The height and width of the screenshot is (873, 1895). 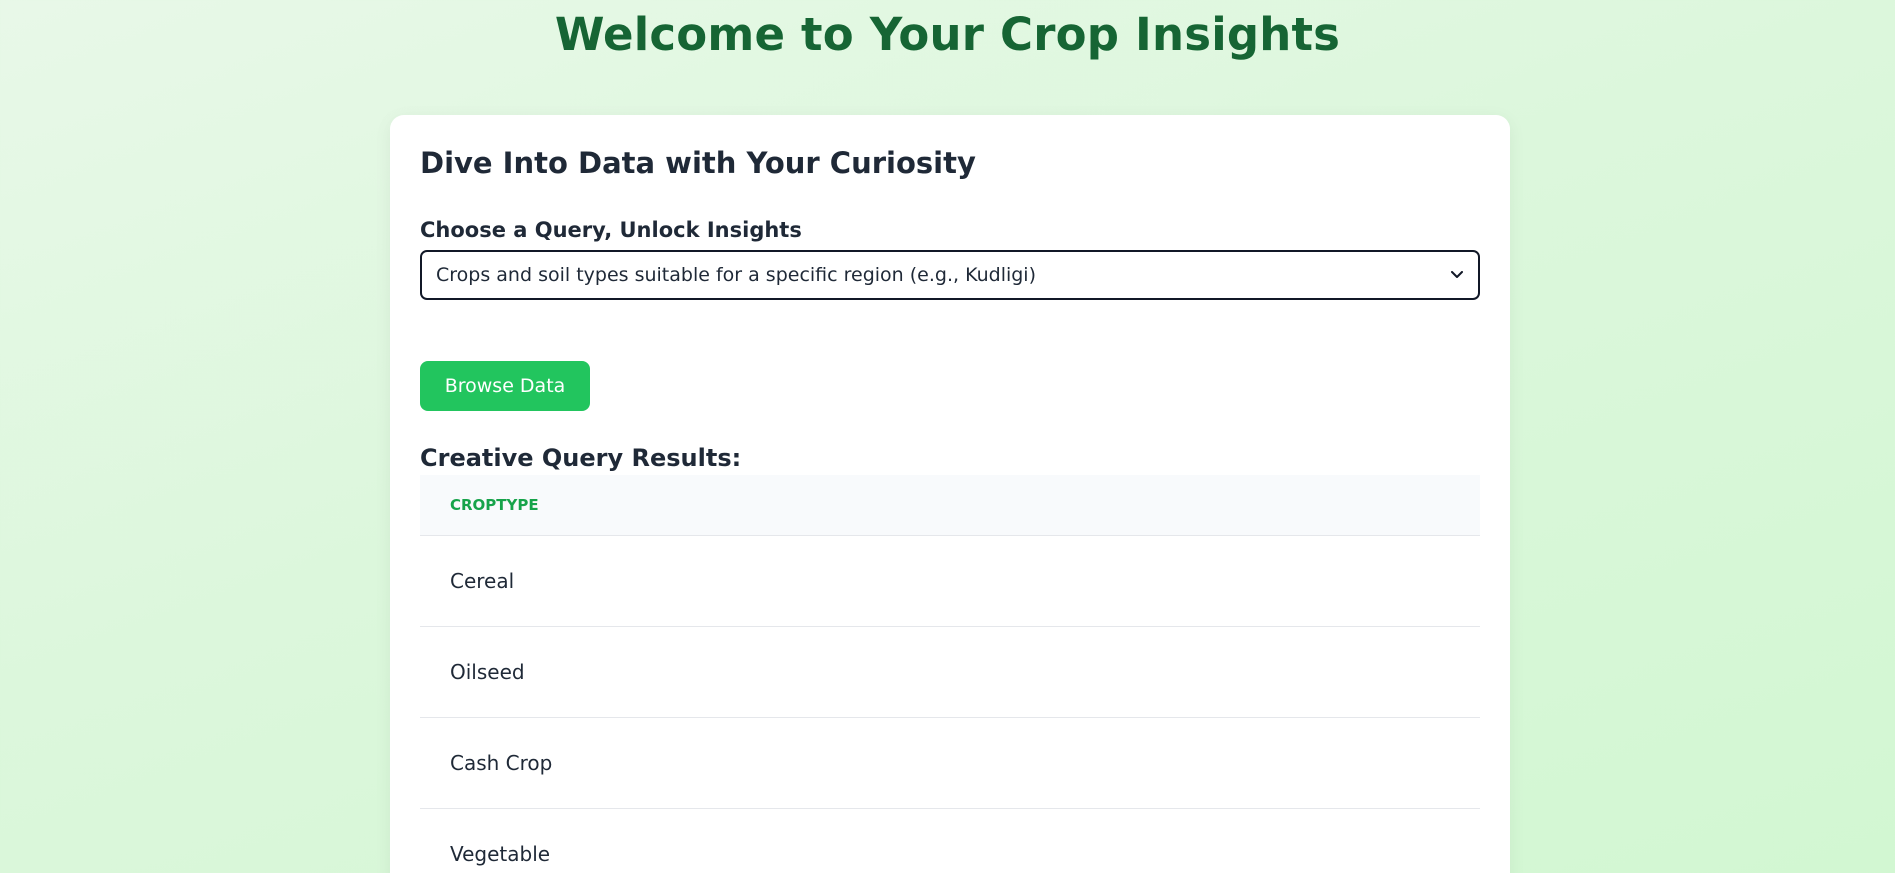 I want to click on chevron-down-icon, so click(x=1457, y=275).